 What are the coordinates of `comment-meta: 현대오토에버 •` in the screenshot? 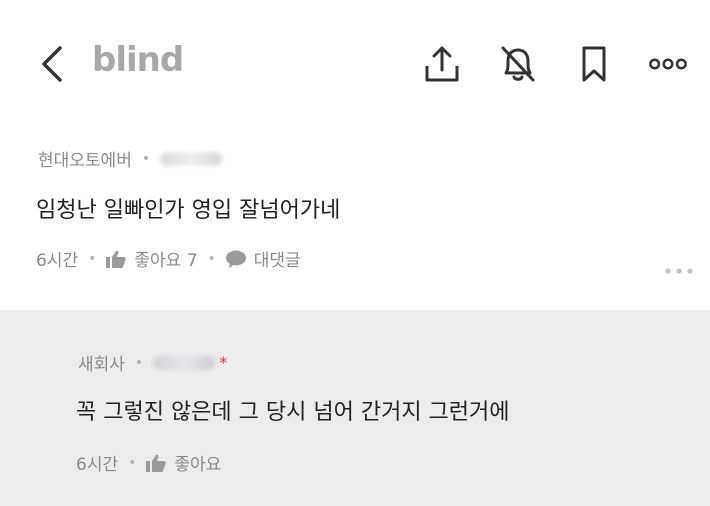 It's located at (130, 158).